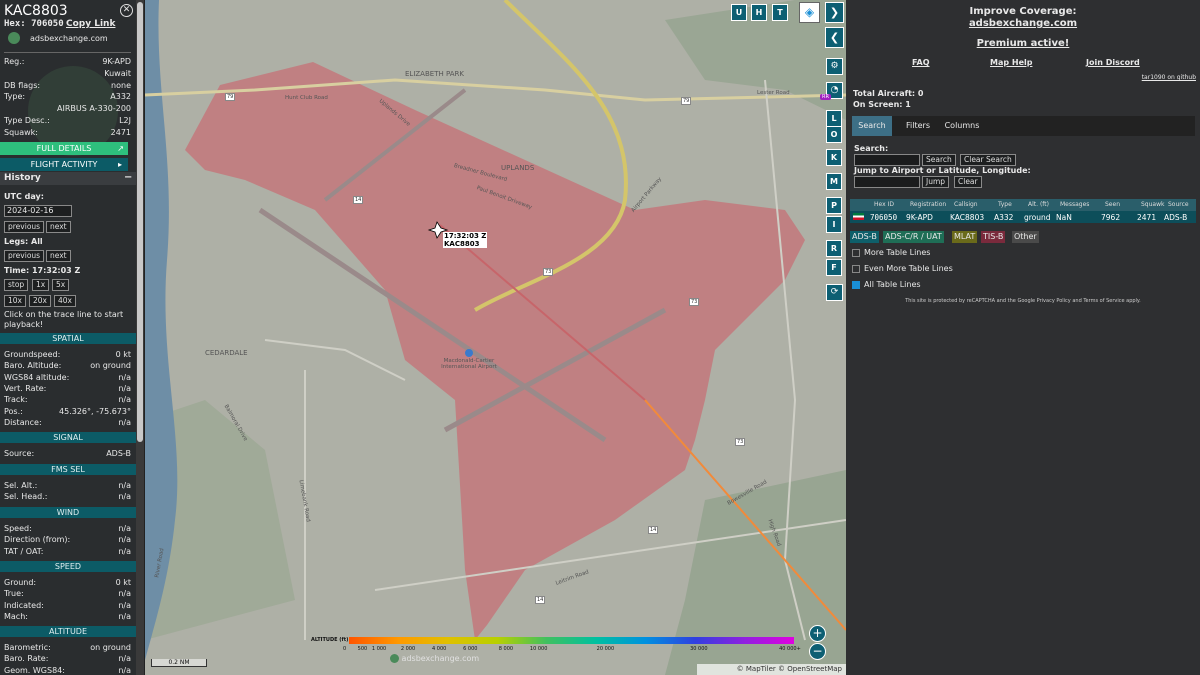  Describe the element at coordinates (140, 222) in the screenshot. I see `scrollbar-thumb` at that location.